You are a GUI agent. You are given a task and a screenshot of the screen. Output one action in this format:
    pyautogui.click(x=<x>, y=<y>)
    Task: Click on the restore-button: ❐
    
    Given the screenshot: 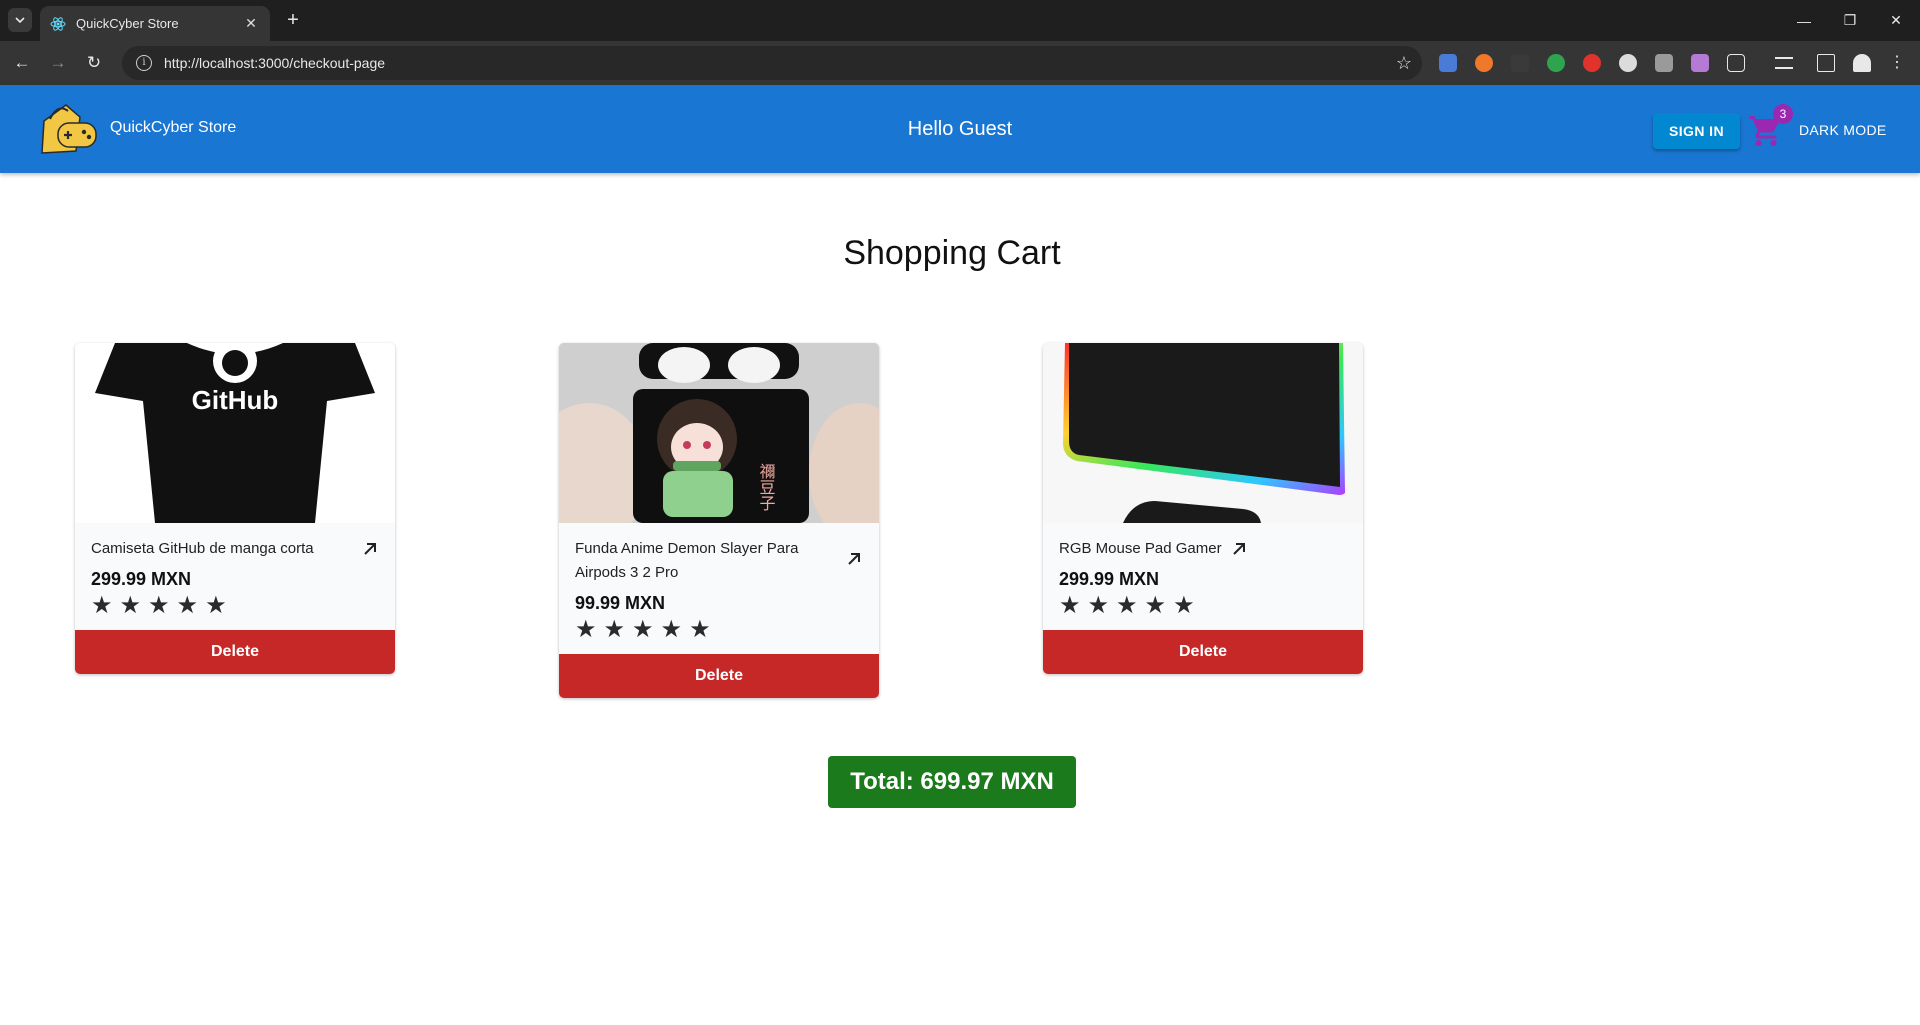 What is the action you would take?
    pyautogui.click(x=1850, y=20)
    